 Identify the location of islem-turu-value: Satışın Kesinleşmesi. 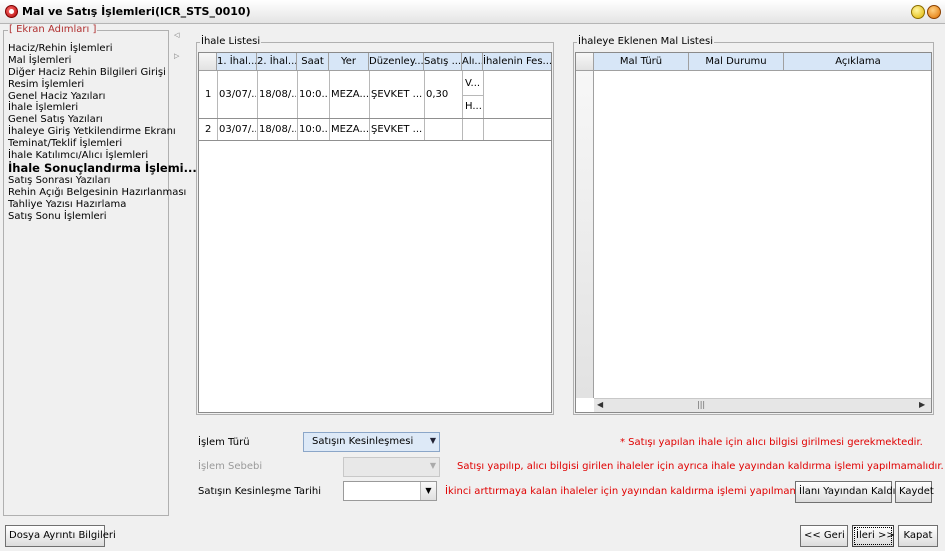
(363, 441).